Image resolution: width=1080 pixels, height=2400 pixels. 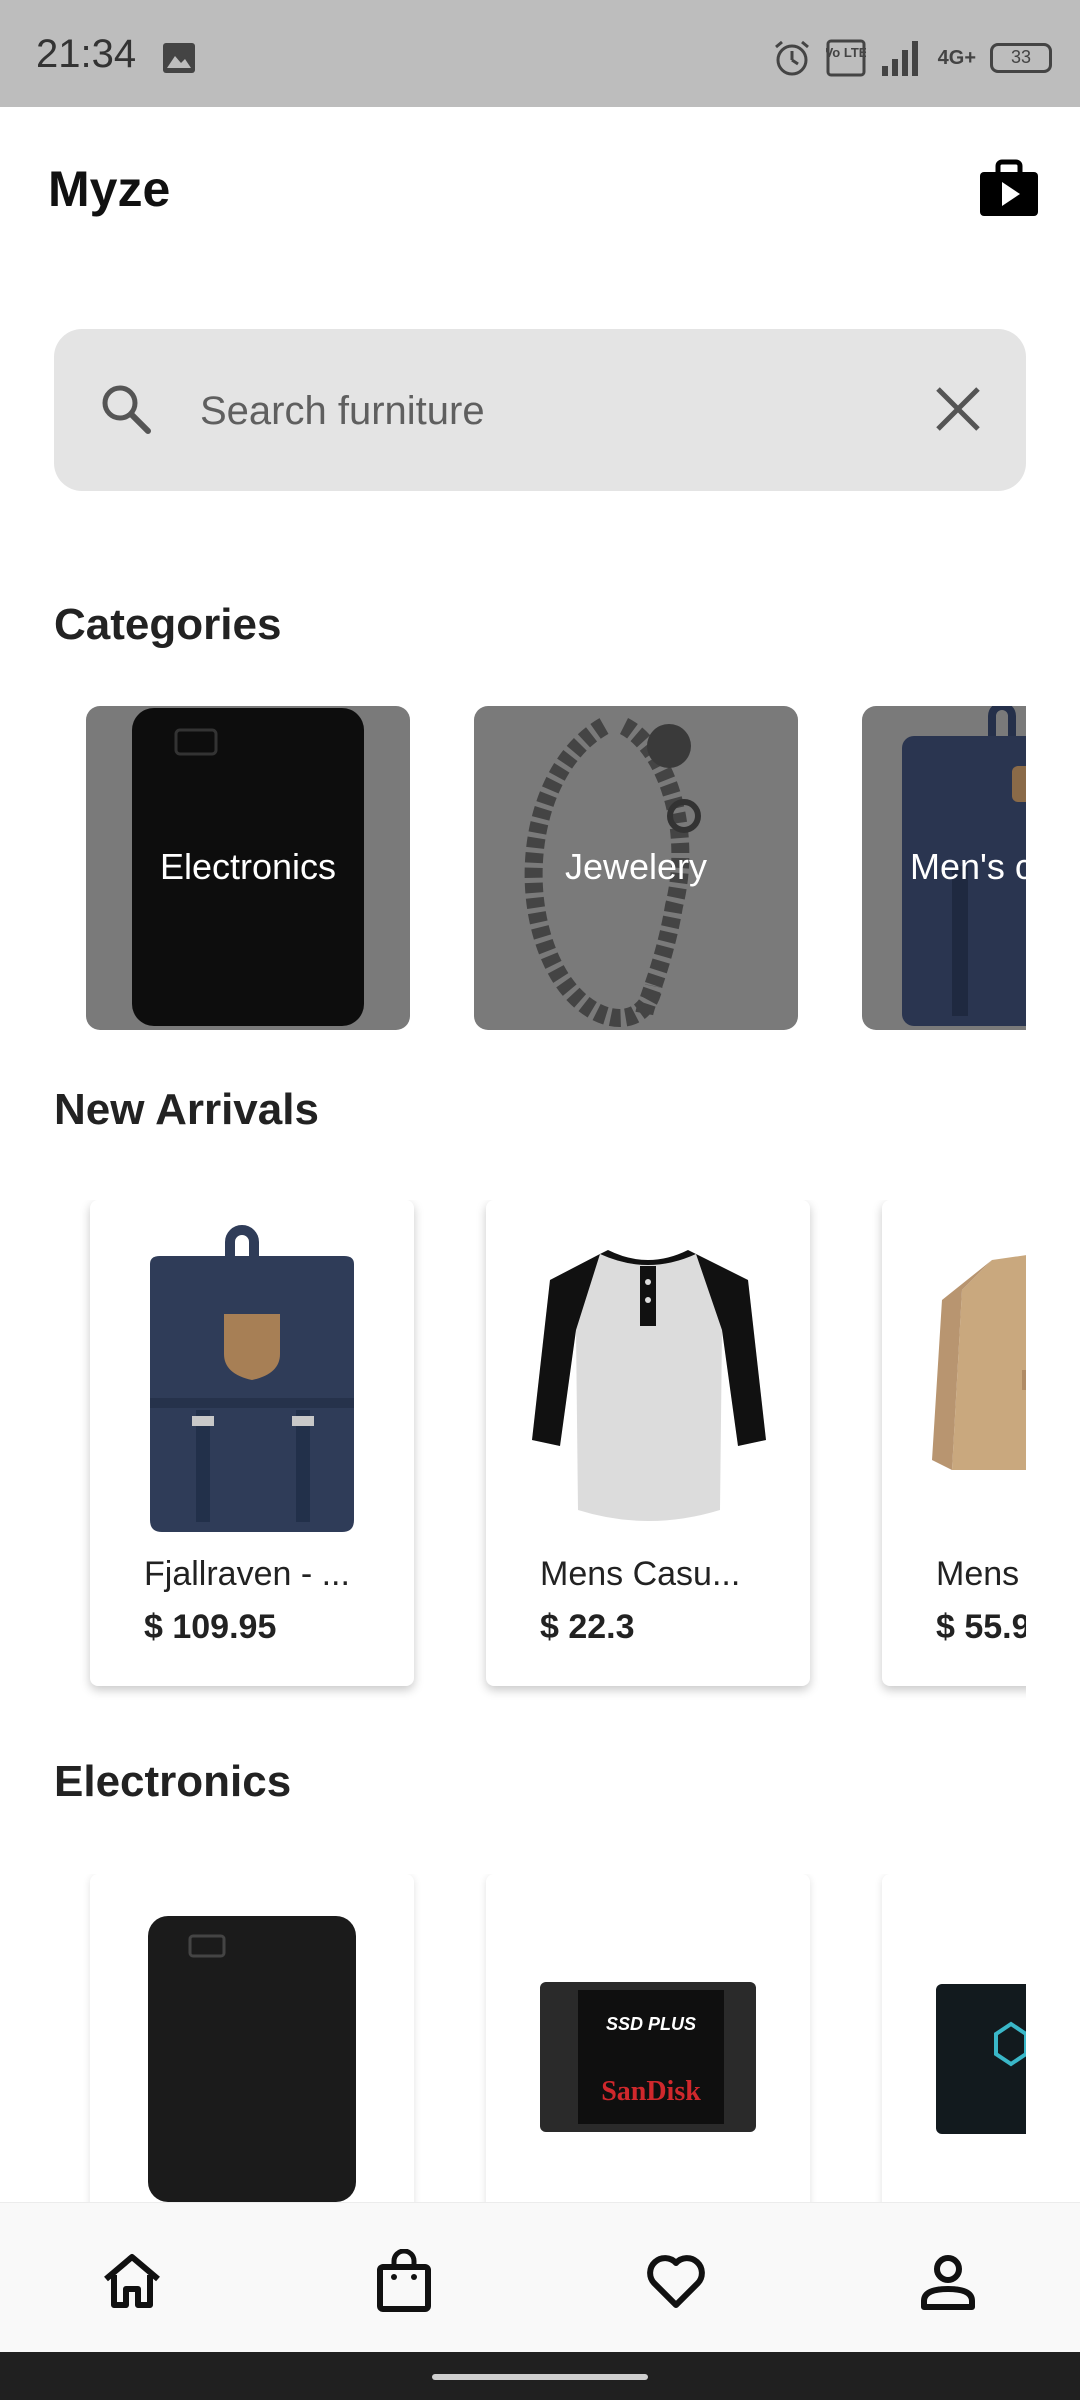 What do you see at coordinates (649, 1385) in the screenshot?
I see `henley-shirt-image` at bounding box center [649, 1385].